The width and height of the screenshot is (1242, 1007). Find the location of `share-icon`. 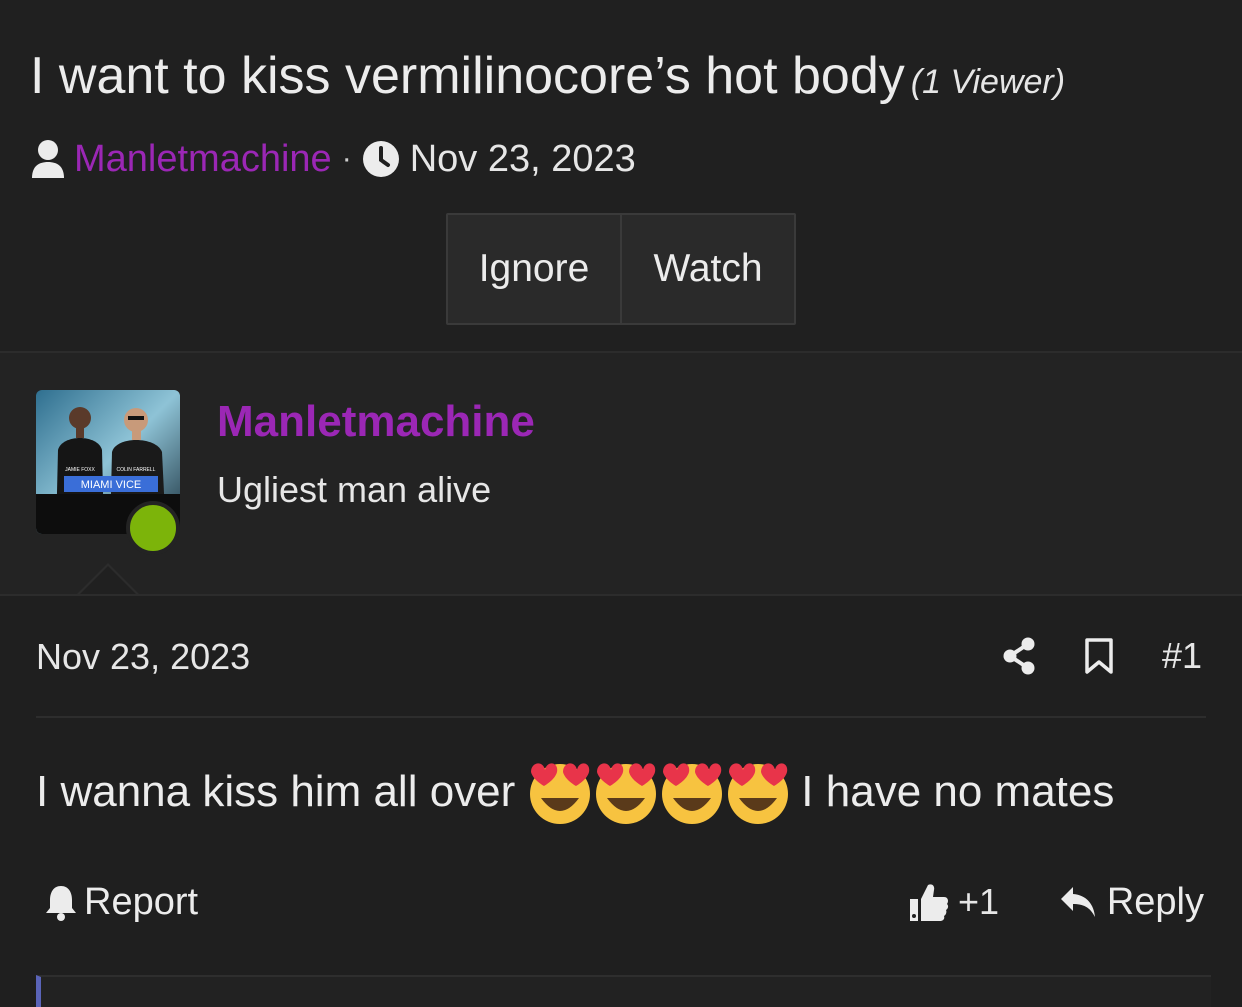

share-icon is located at coordinates (1019, 656).